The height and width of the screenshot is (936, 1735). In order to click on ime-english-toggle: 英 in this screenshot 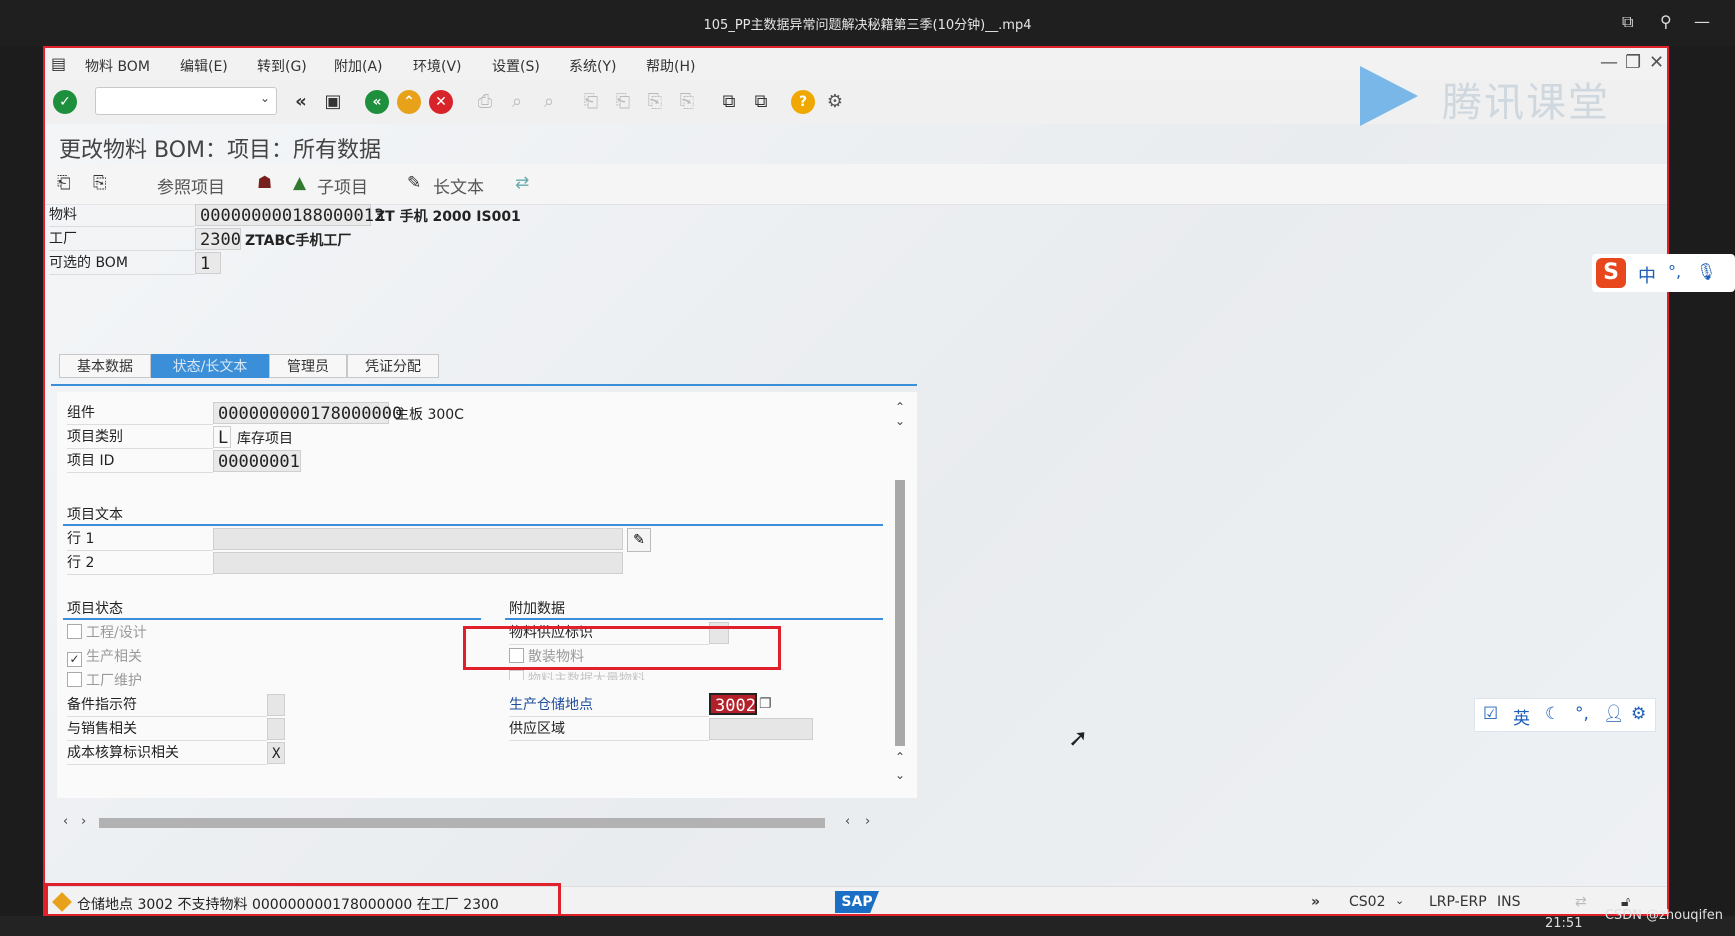, I will do `click(1521, 716)`.